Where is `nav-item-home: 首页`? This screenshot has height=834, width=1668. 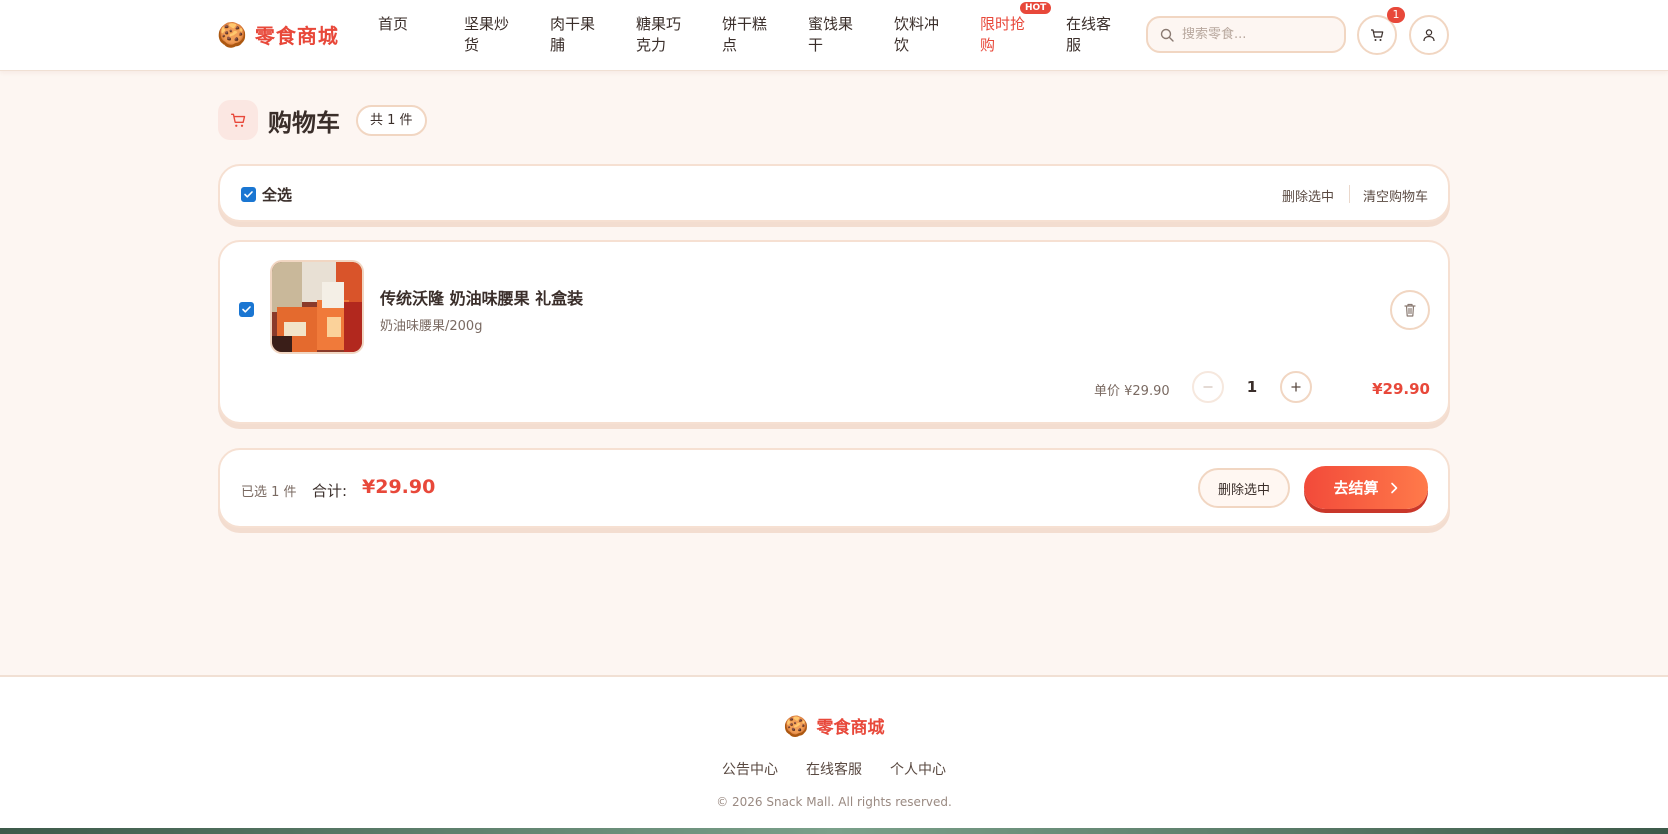 nav-item-home: 首页 is located at coordinates (421, 35).